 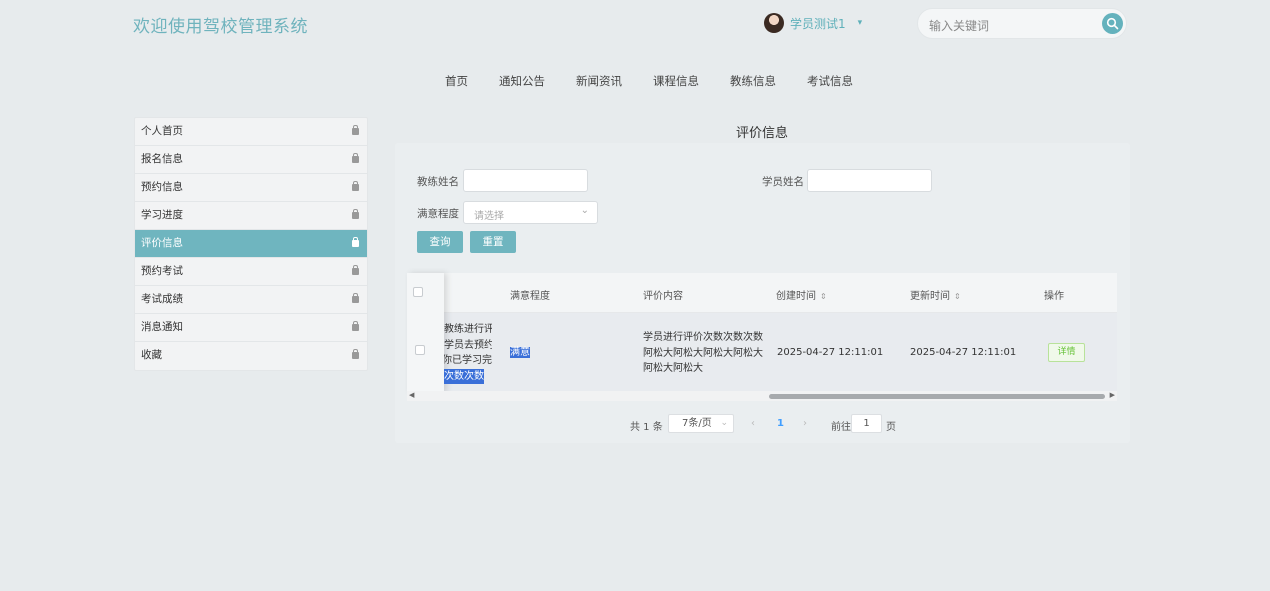 What do you see at coordinates (438, 182) in the screenshot?
I see `coach-name-label: 教练姓名` at bounding box center [438, 182].